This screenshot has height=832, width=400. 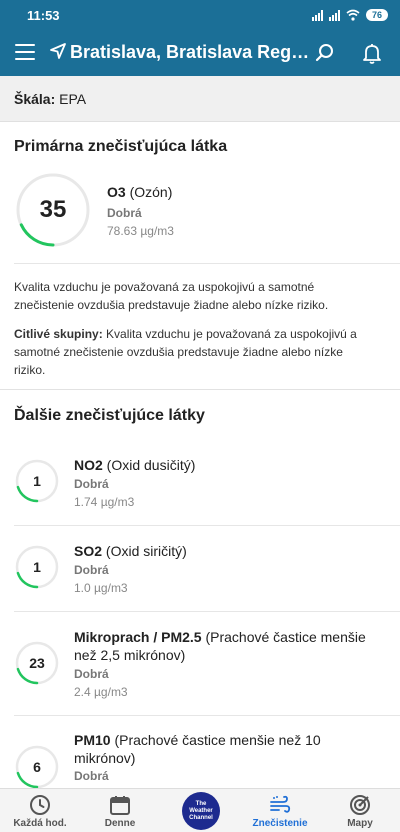 I want to click on pollutant-name-bold: PM10, so click(x=92, y=740).